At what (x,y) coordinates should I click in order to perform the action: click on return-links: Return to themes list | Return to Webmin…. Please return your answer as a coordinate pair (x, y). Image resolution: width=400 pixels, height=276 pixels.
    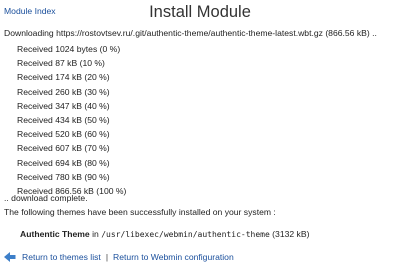
    Looking at the image, I should click on (119, 257).